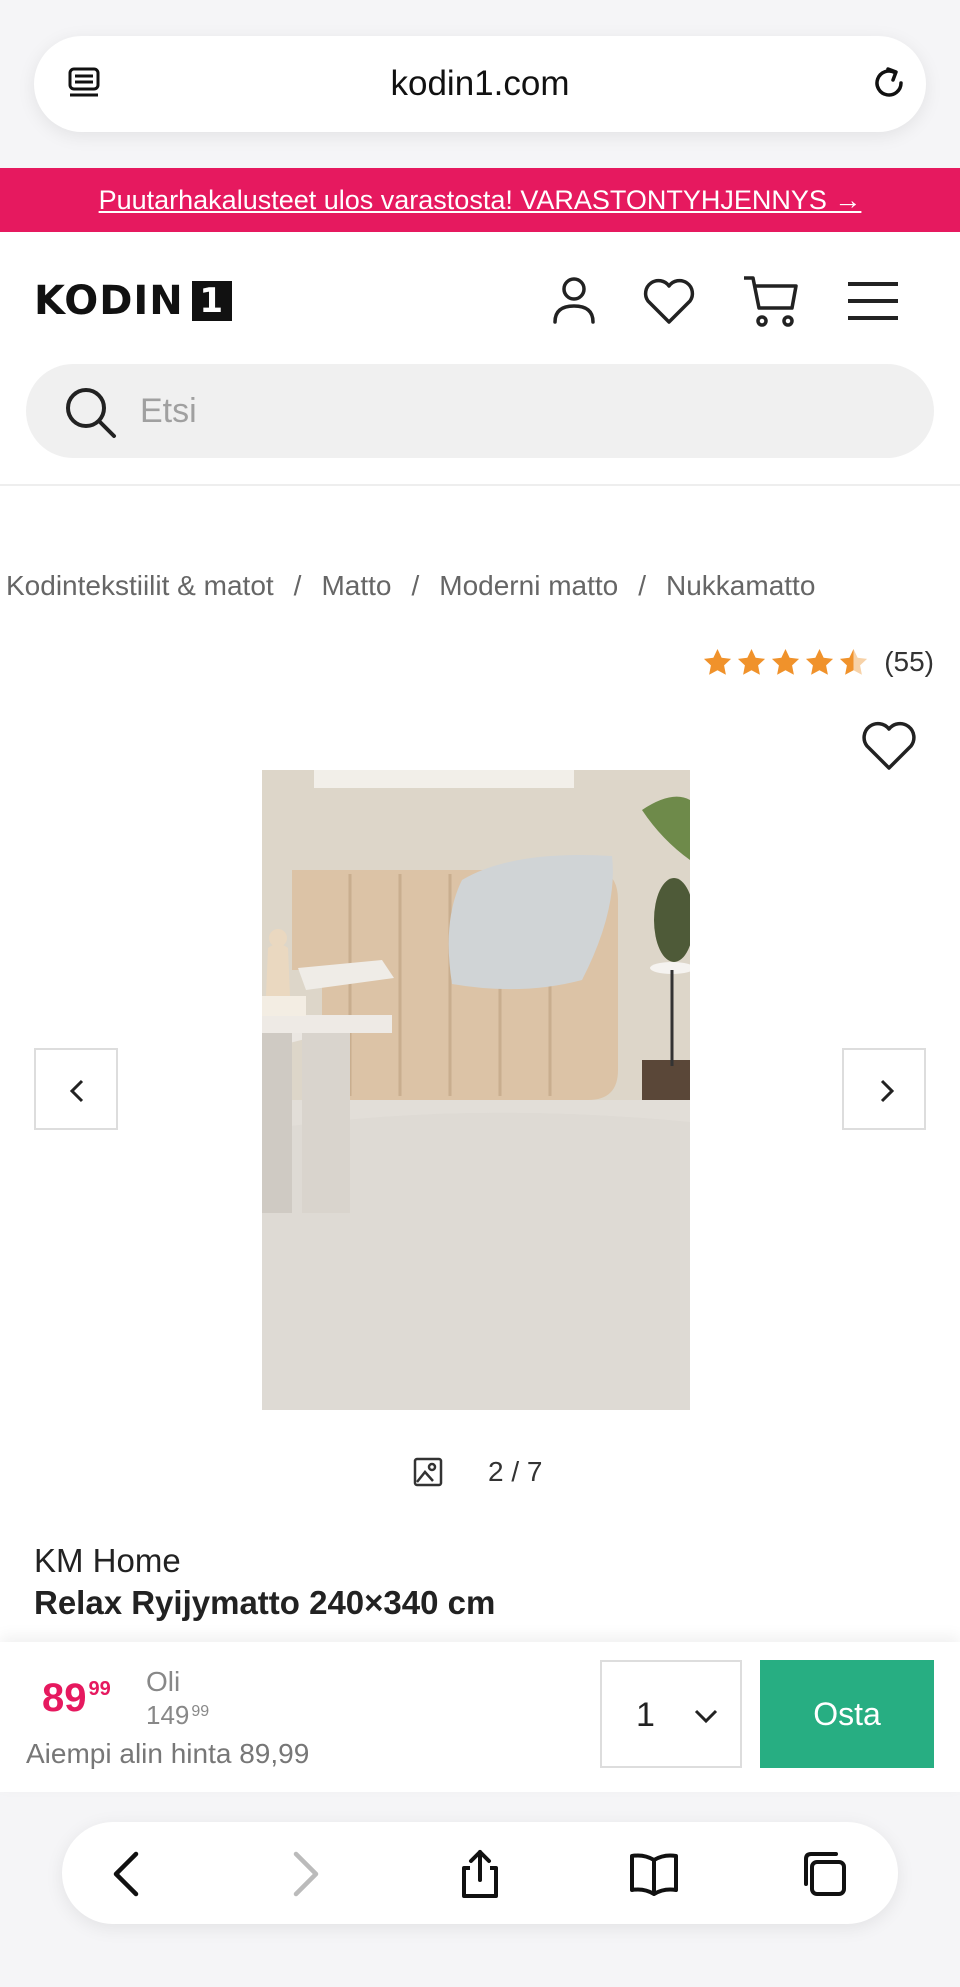 This screenshot has width=960, height=1987. Describe the element at coordinates (654, 1874) in the screenshot. I see `bookmarks-icon` at that location.